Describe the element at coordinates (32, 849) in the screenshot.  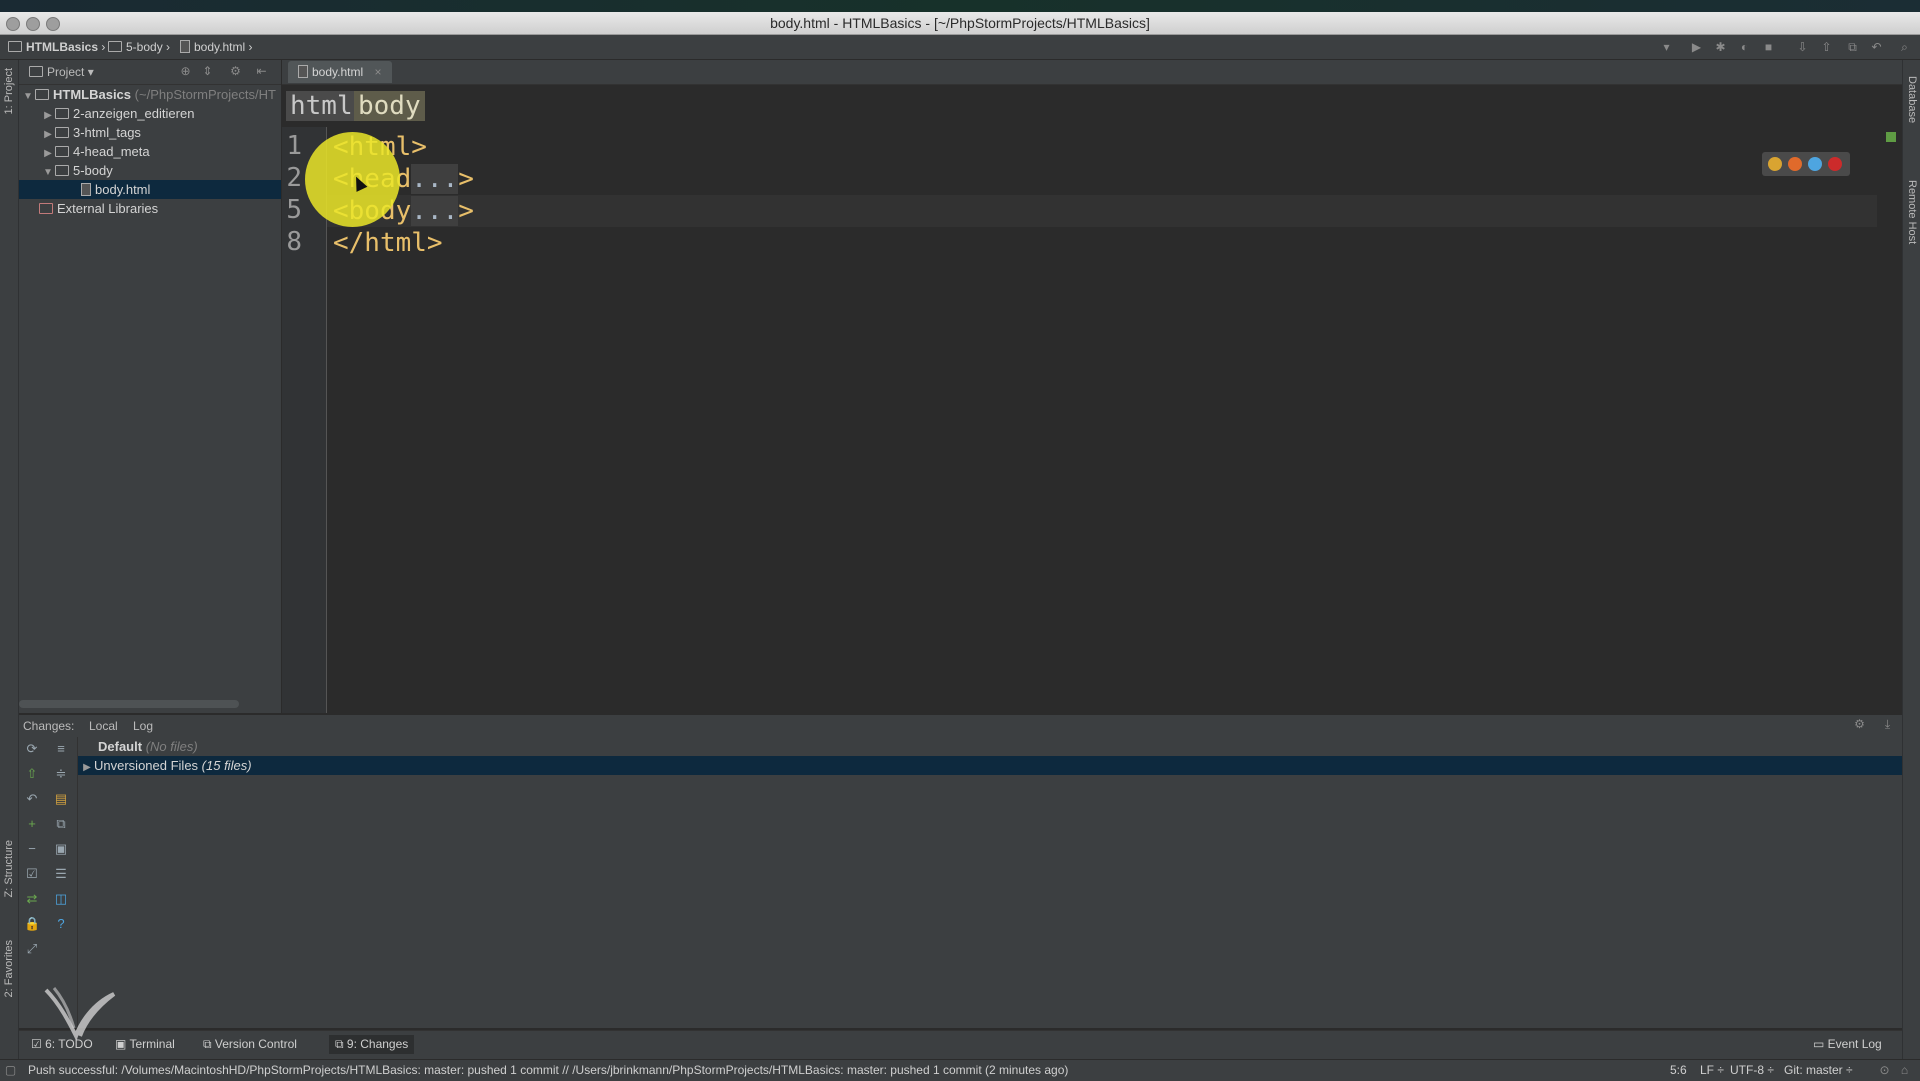
I see `remove-changelist-icon: −` at that location.